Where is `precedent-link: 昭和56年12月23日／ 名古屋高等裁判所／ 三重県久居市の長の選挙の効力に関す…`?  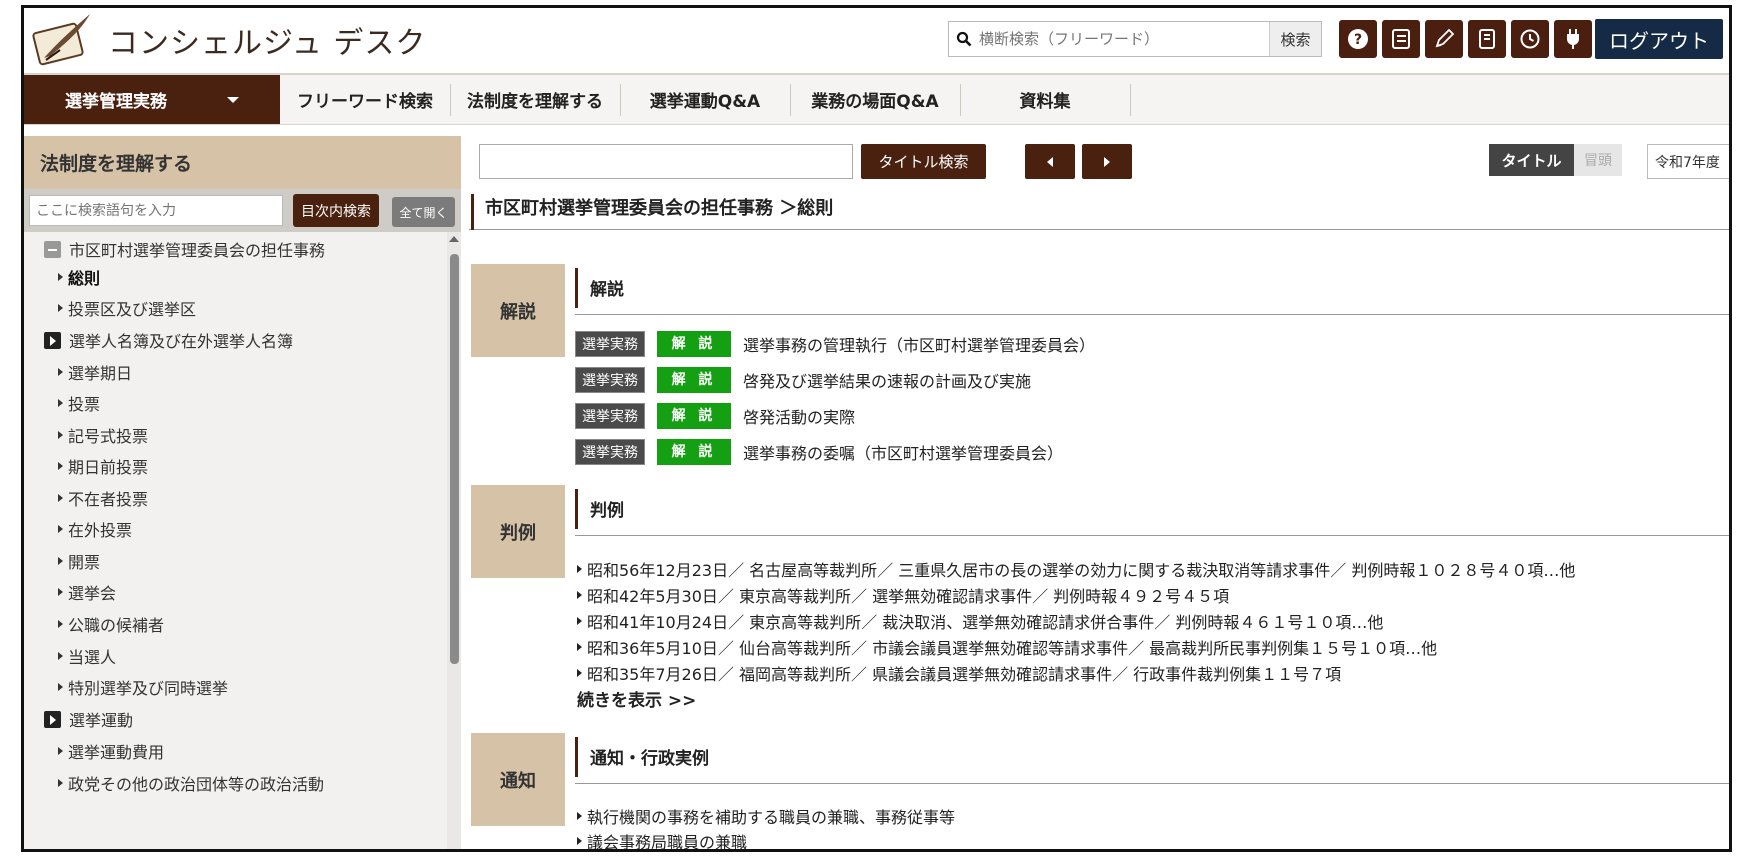
precedent-link: 昭和56年12月23日／ 名古屋高等裁判所／ 三重県久居市の長の選挙の効力に関す… is located at coordinates (1076, 569).